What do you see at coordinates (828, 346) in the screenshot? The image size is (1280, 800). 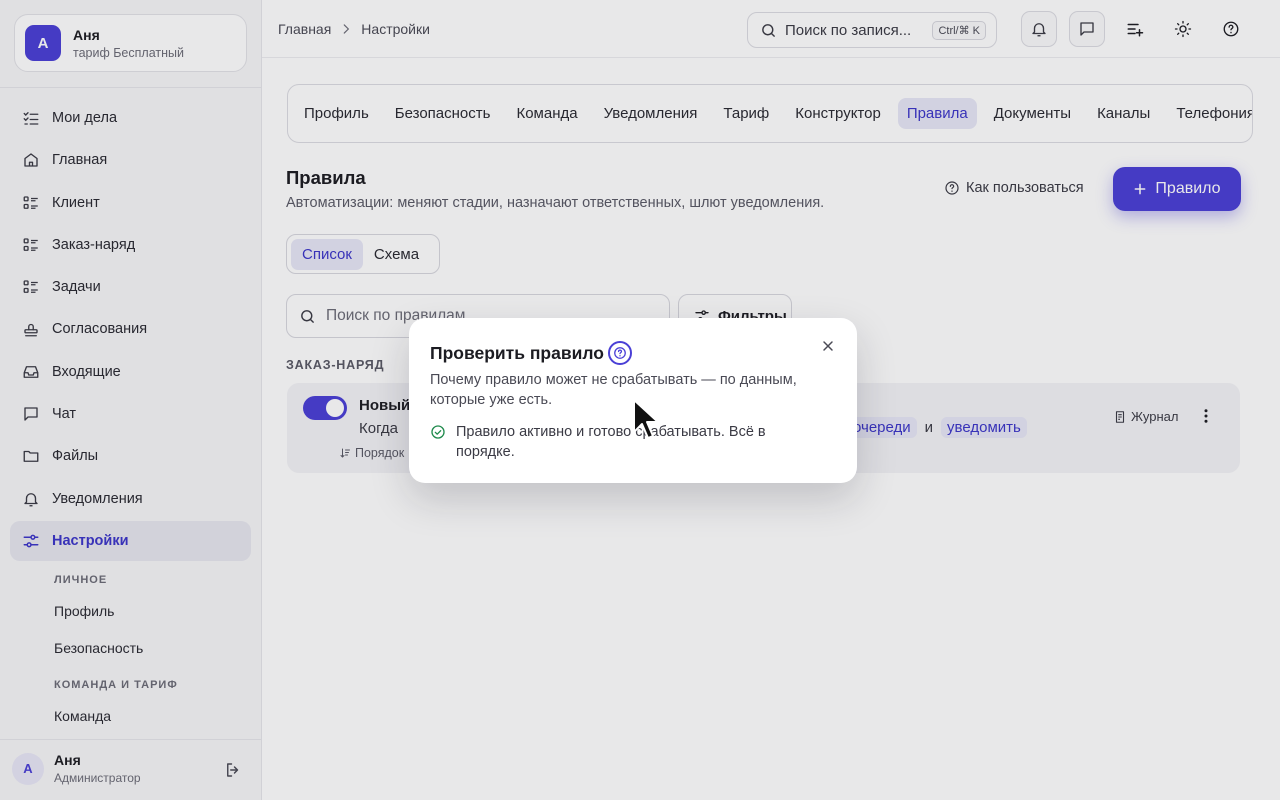 I see `close-icon` at bounding box center [828, 346].